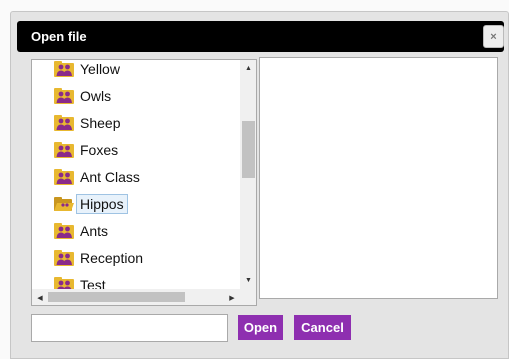 This screenshot has width=509, height=359. What do you see at coordinates (100, 69) in the screenshot?
I see `folder-item-label: Yellow` at bounding box center [100, 69].